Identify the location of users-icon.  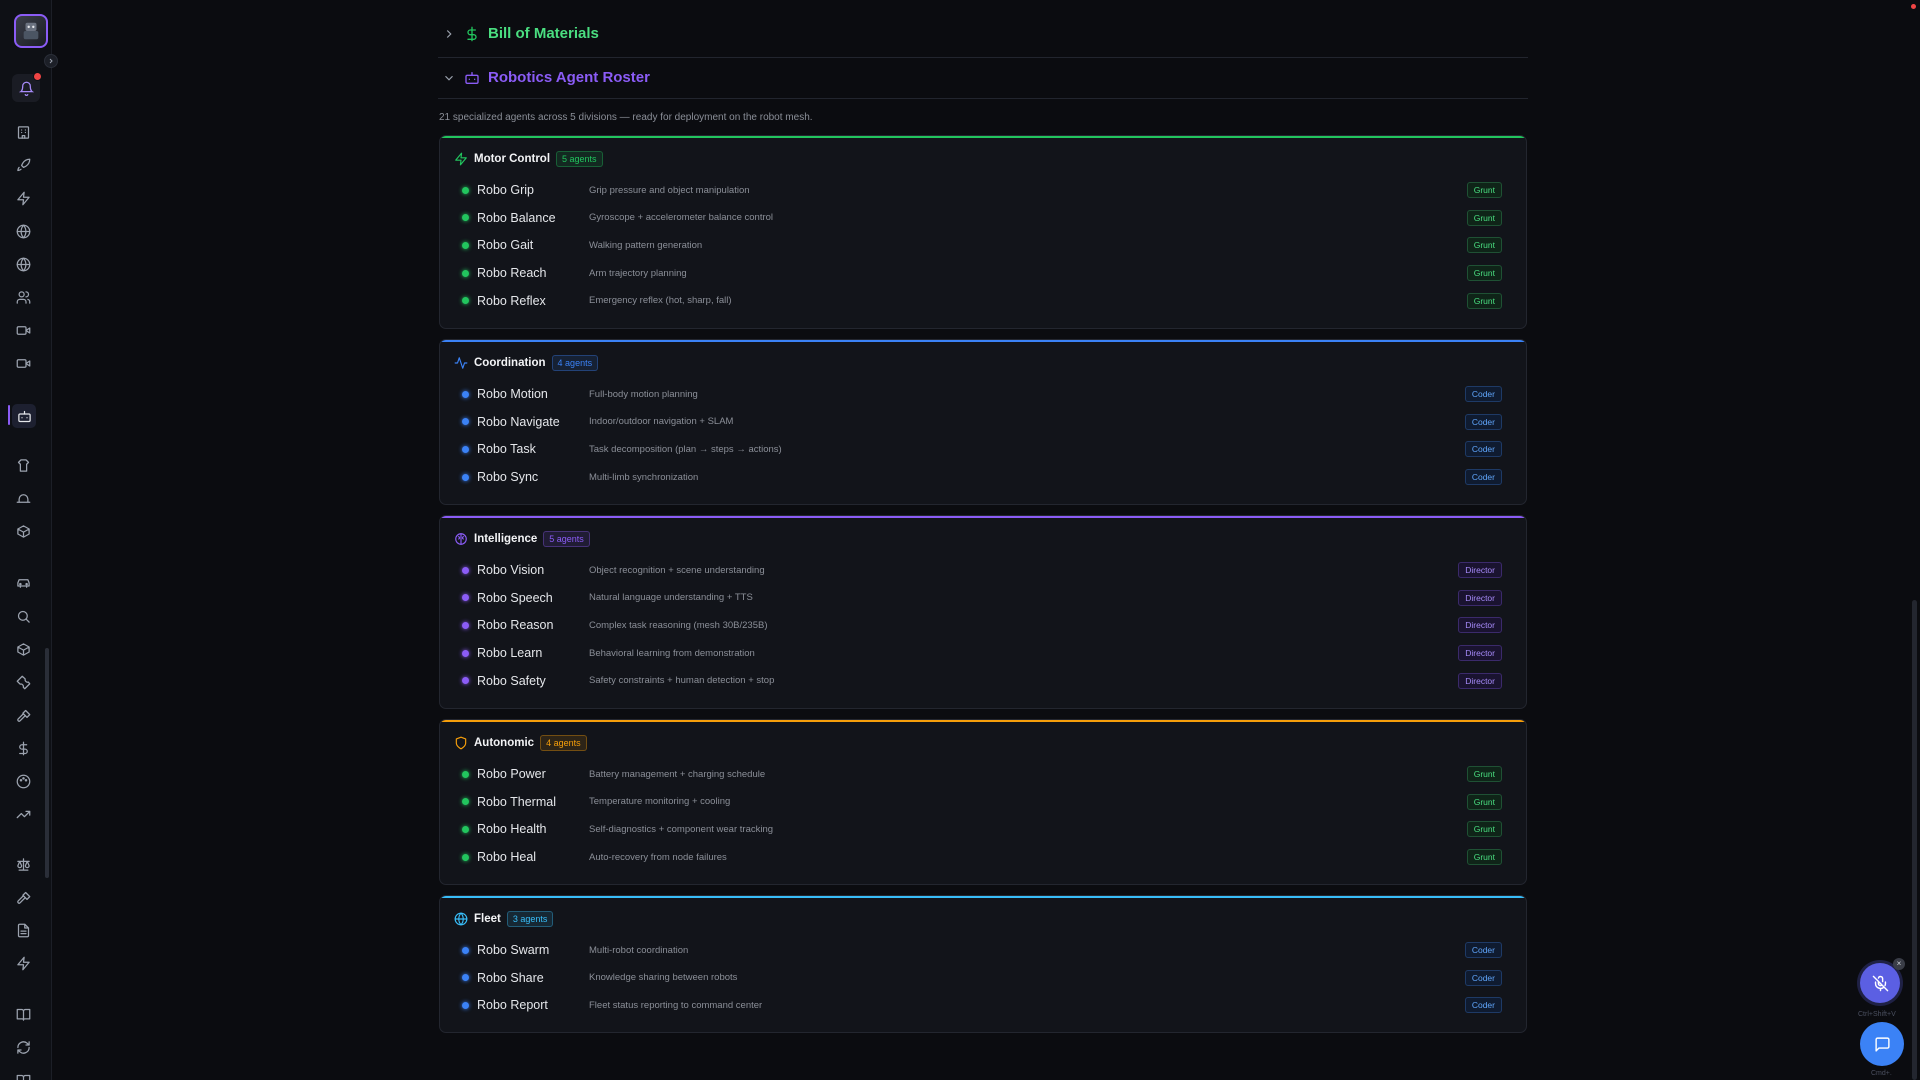
(23, 297).